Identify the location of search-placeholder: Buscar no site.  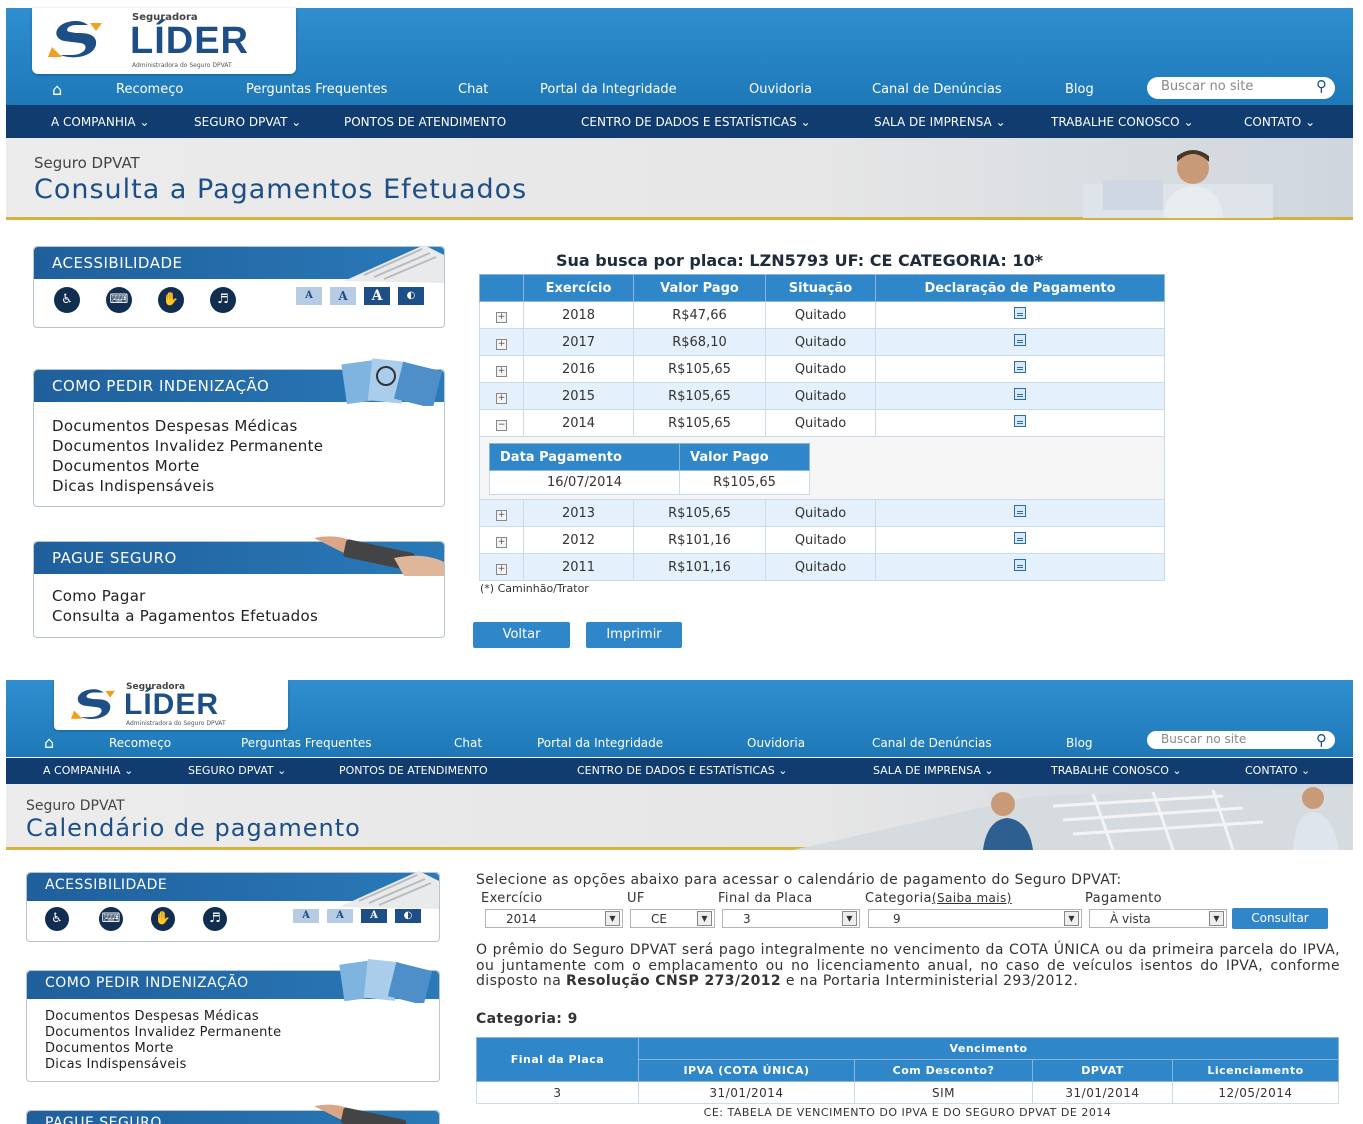
(1207, 86).